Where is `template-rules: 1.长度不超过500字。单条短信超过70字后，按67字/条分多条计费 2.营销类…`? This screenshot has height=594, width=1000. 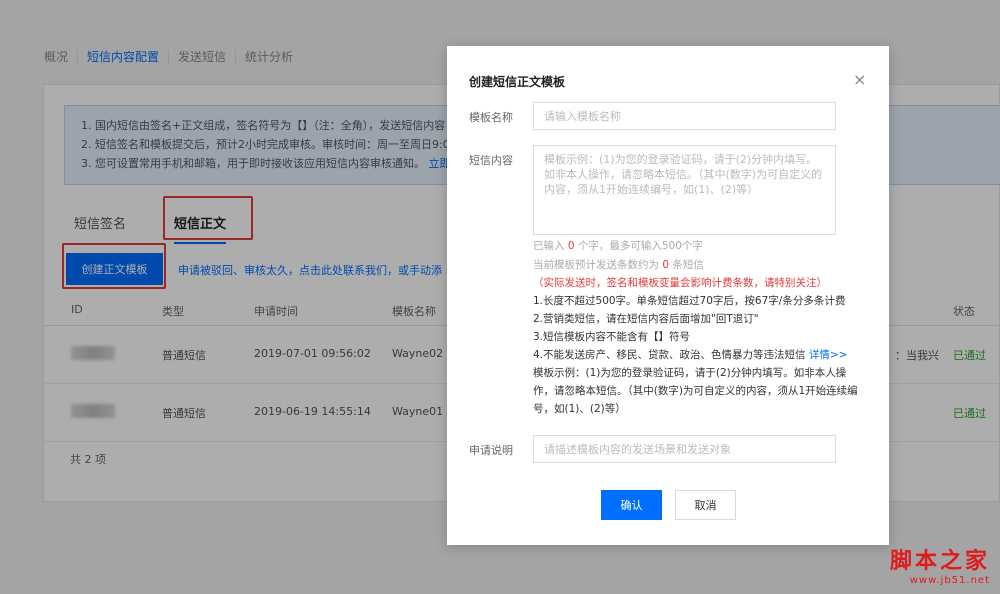
template-rules: 1.长度不超过500字。单条短信超过70字后，按67字/条分多条计费 2.营销类… is located at coordinates (698, 355).